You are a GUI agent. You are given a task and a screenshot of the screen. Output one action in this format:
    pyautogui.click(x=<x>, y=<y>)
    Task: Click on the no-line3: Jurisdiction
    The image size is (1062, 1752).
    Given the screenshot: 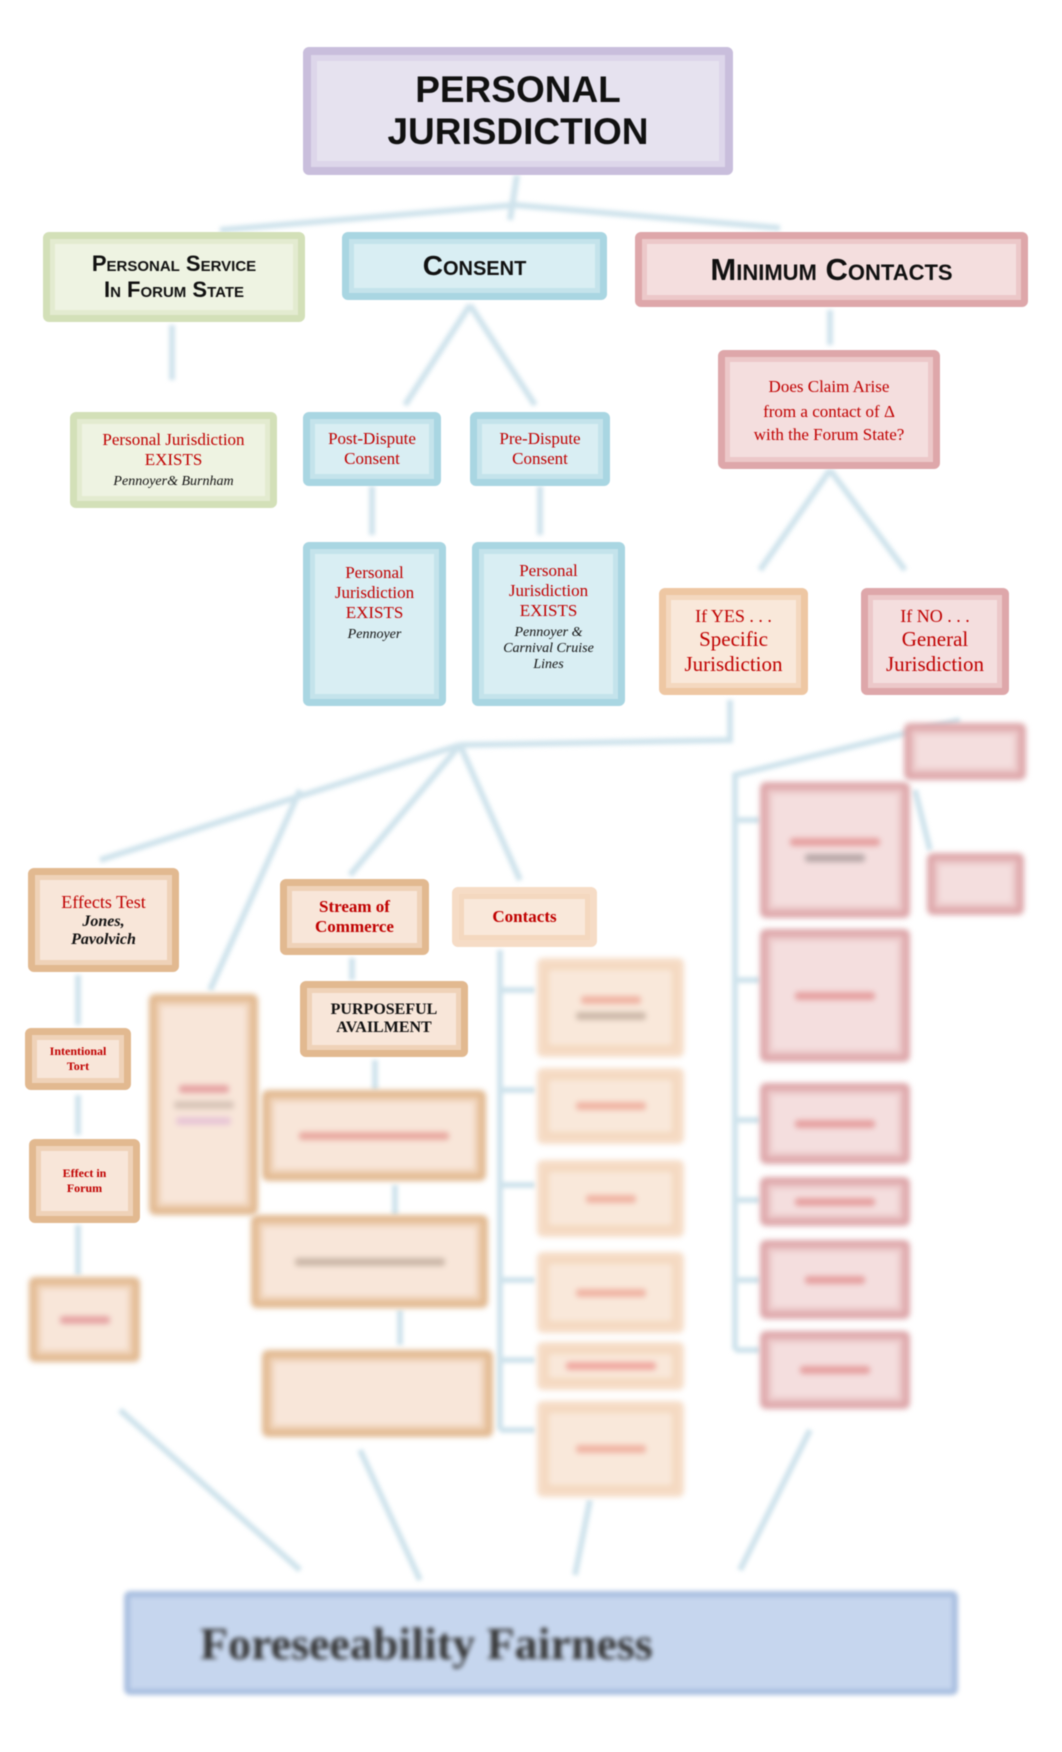 What is the action you would take?
    pyautogui.click(x=935, y=664)
    